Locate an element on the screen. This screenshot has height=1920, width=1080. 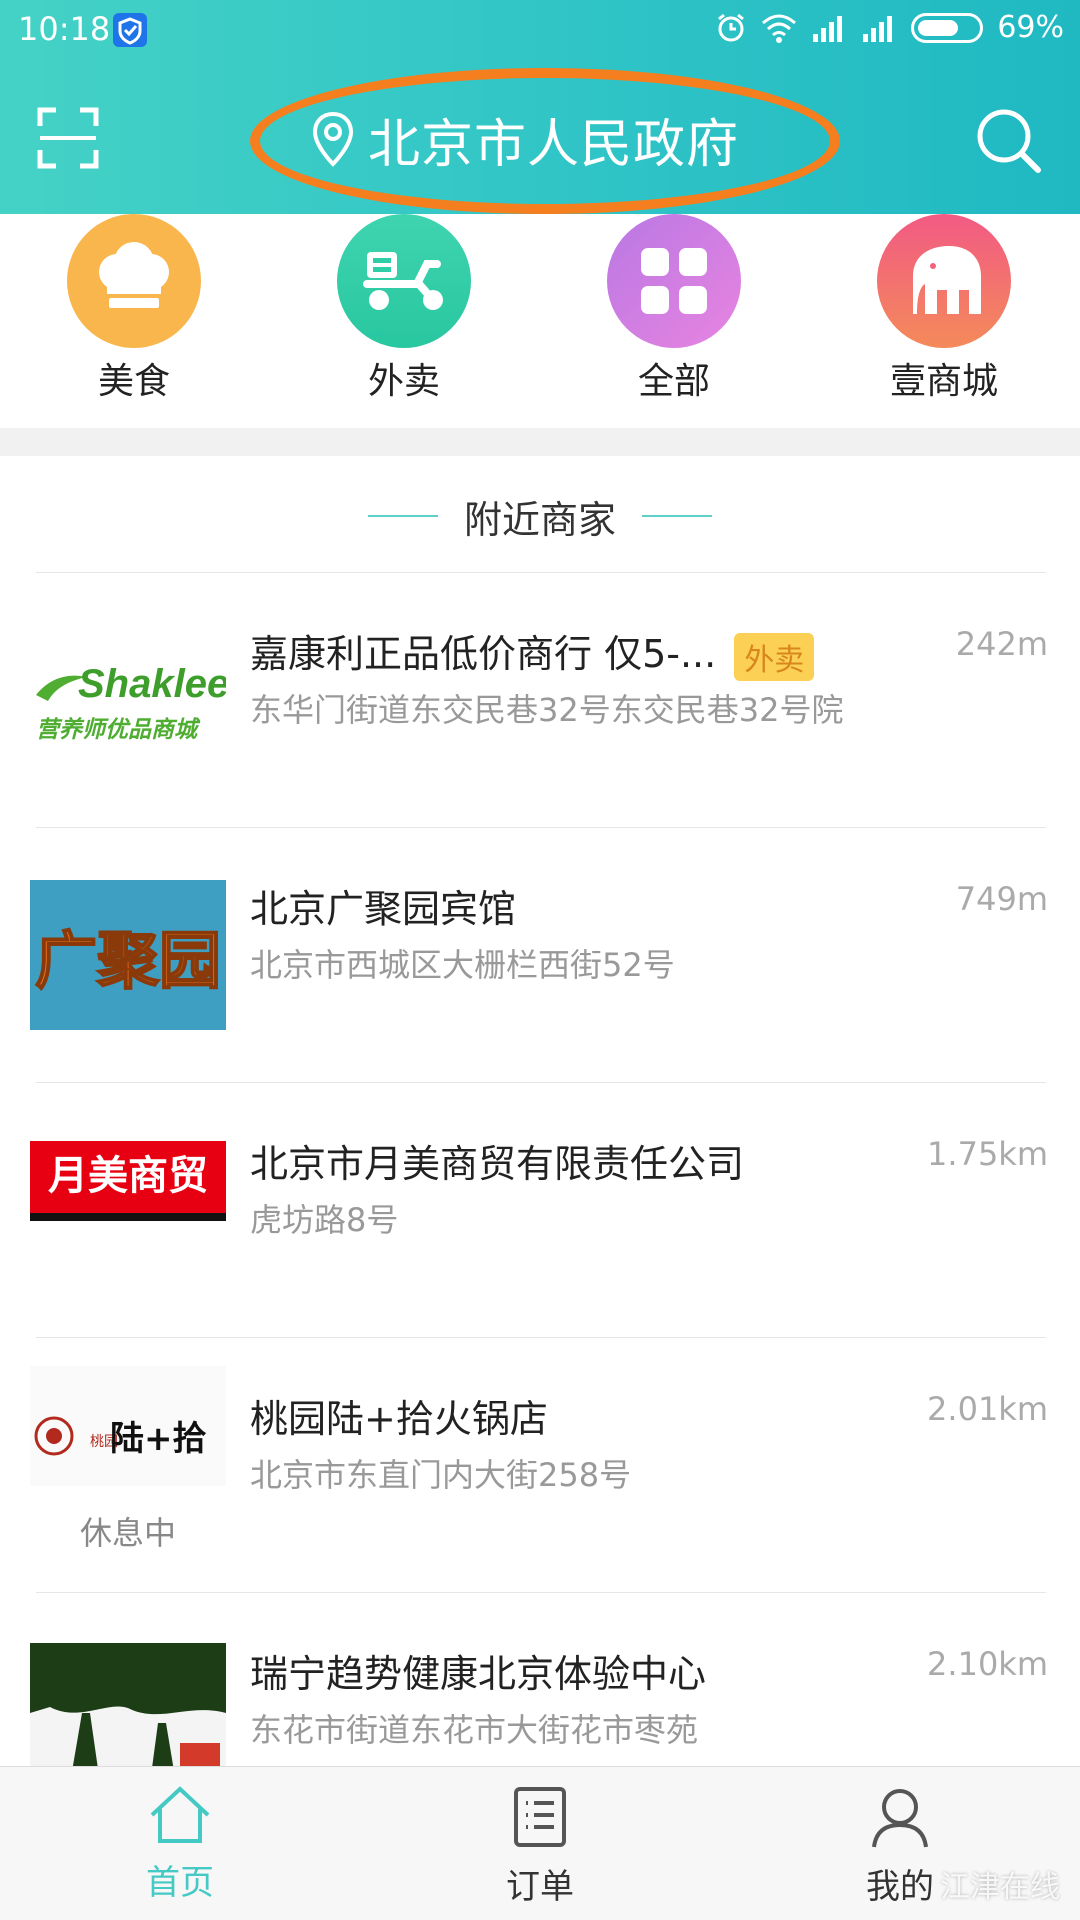
category-label: 全部 is located at coordinates (673, 381).